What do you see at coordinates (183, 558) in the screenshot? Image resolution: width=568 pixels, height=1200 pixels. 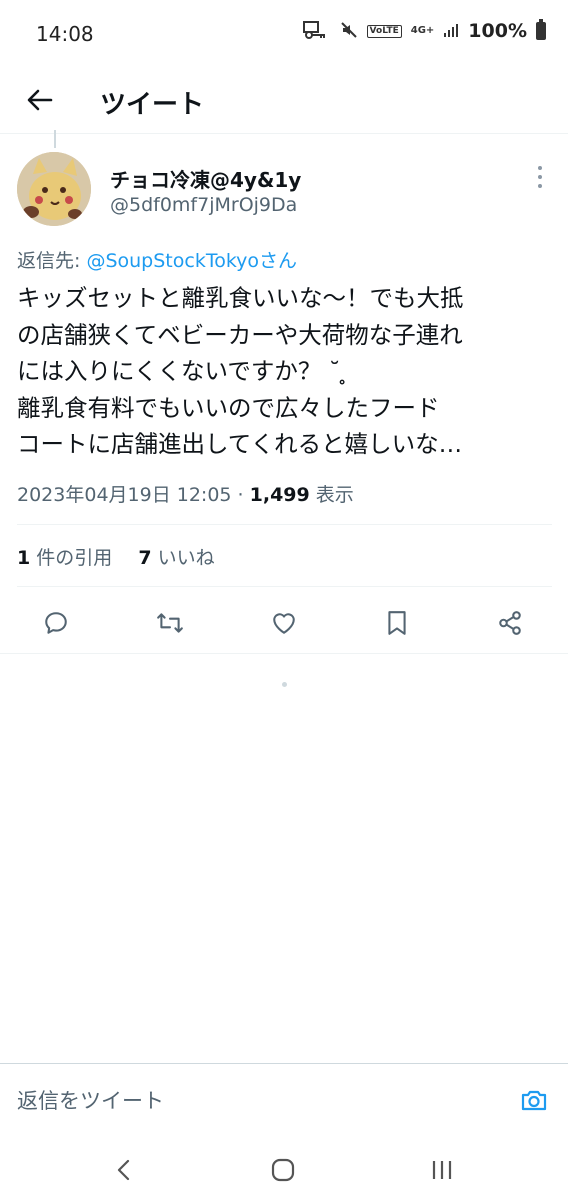 I see `like-label: いいね` at bounding box center [183, 558].